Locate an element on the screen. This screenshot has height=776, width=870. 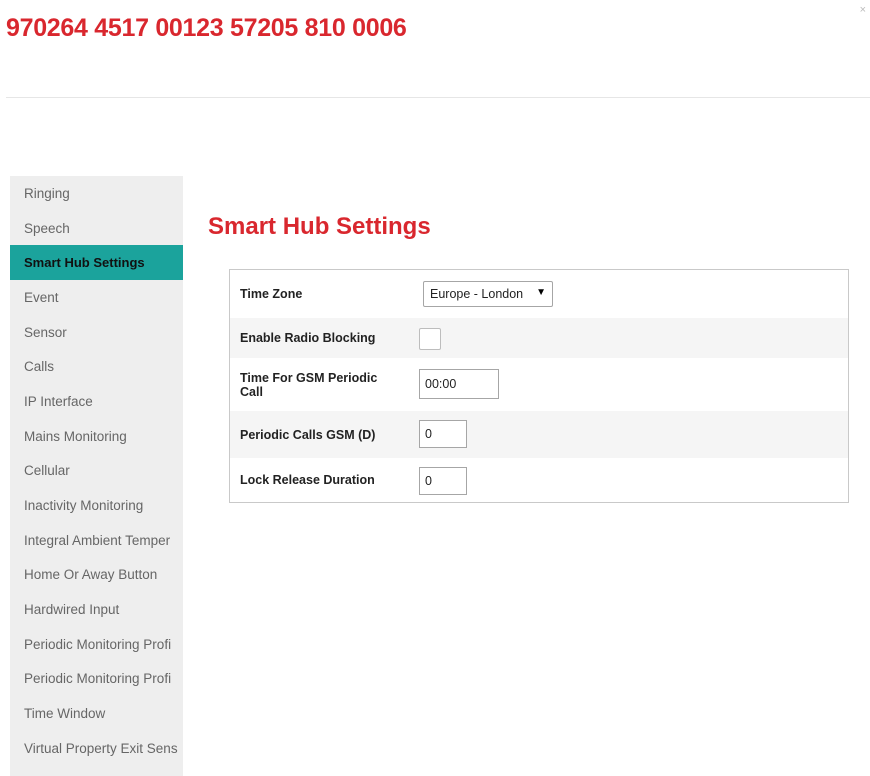
radio-blocking-row: Enable Radio Blocking is located at coordinates (539, 338).